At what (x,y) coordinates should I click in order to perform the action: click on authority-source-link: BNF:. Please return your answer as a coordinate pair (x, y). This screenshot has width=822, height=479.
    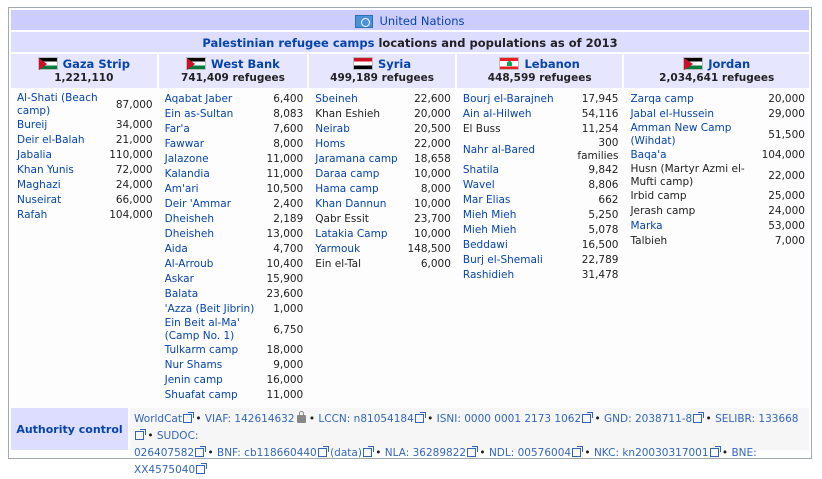
    Looking at the image, I should click on (230, 453).